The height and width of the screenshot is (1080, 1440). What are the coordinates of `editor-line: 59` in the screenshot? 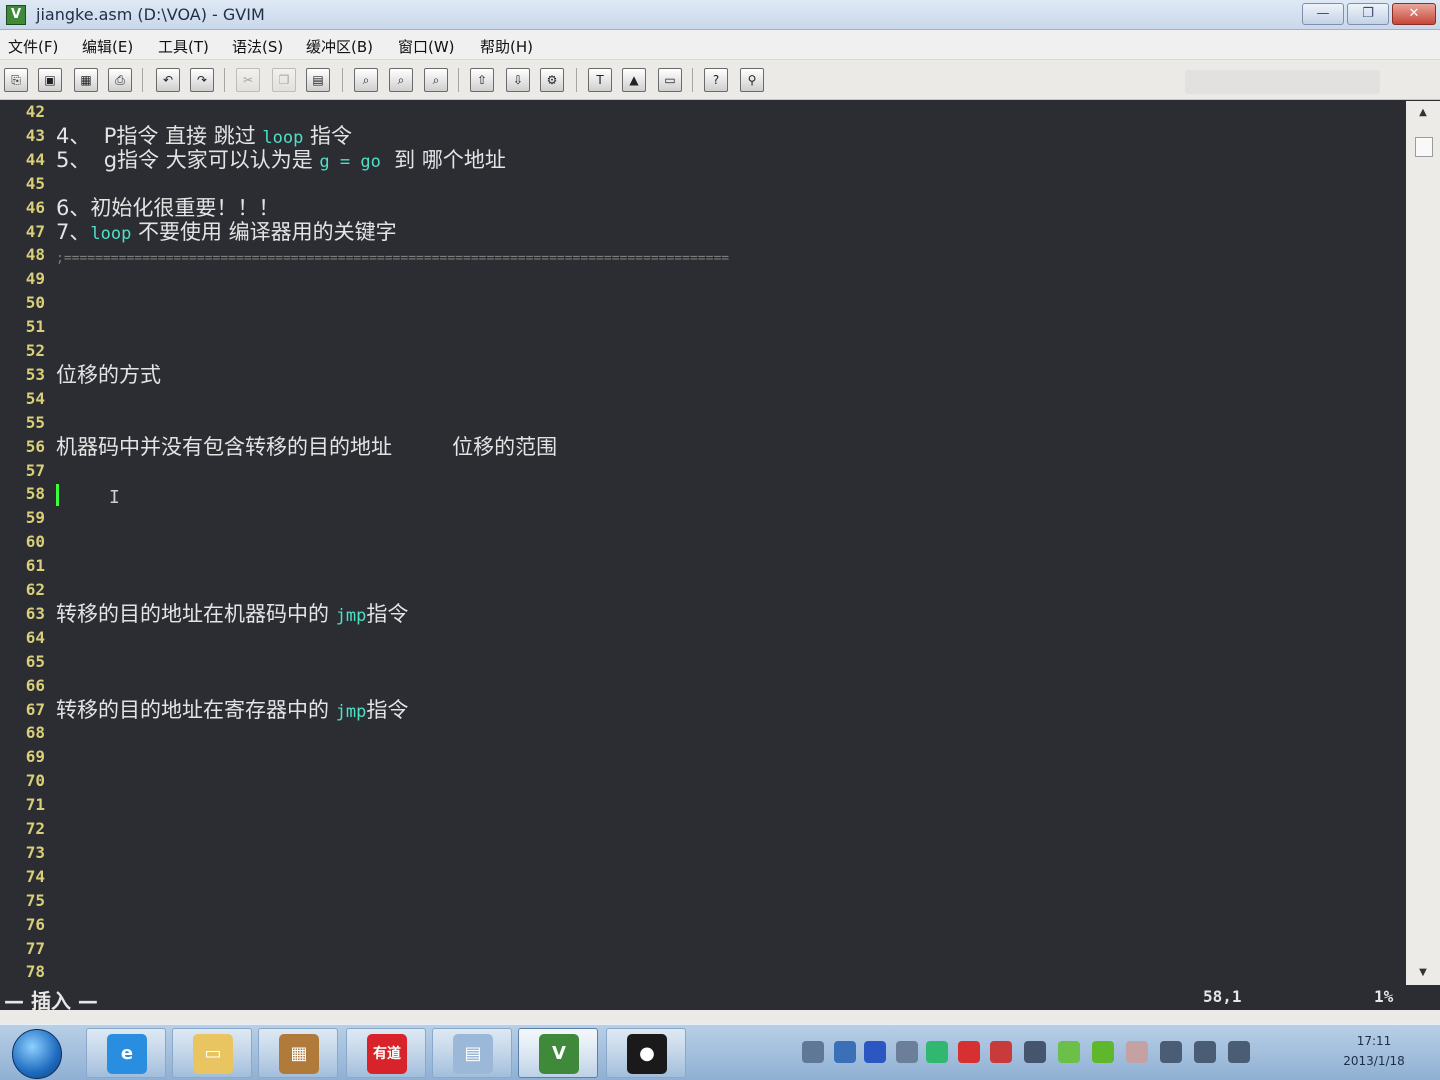 It's located at (703, 519).